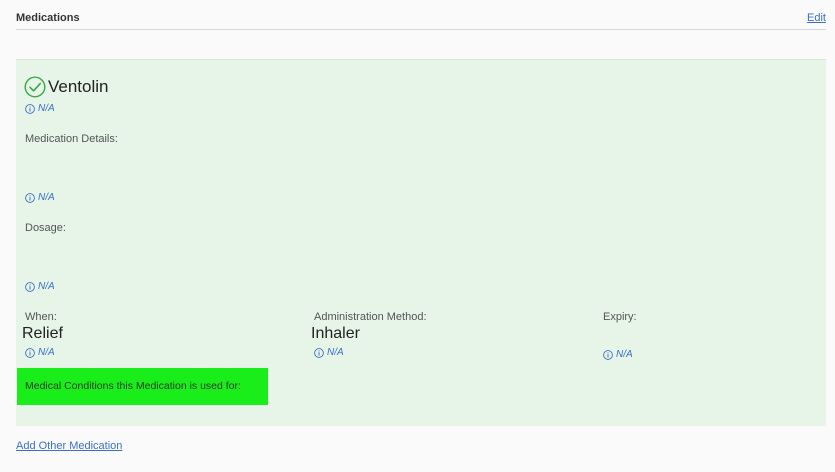 This screenshot has height=472, width=835. I want to click on edit-link: Edit, so click(816, 18).